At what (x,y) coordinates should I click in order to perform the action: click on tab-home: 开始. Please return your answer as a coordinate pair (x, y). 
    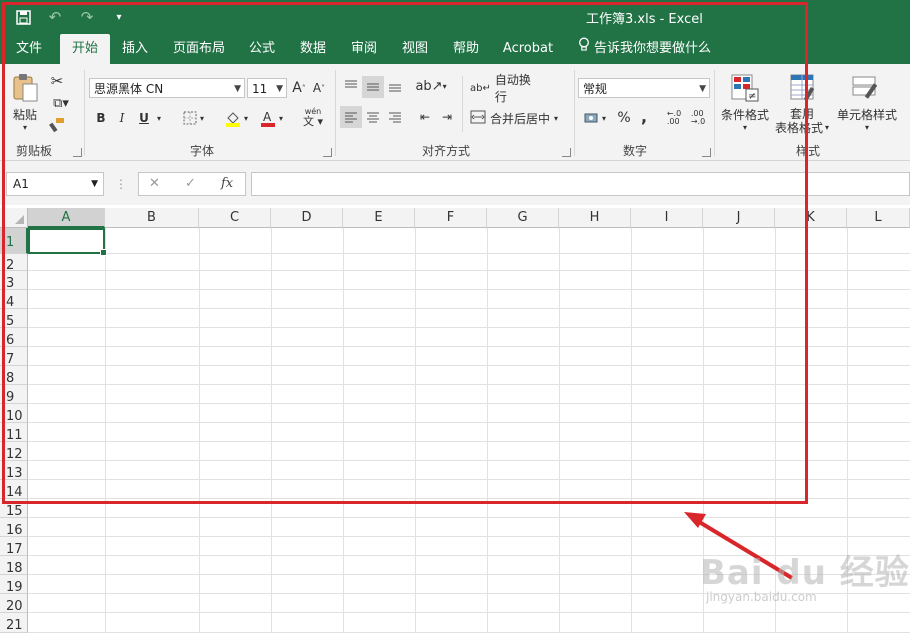
    Looking at the image, I should click on (85, 49).